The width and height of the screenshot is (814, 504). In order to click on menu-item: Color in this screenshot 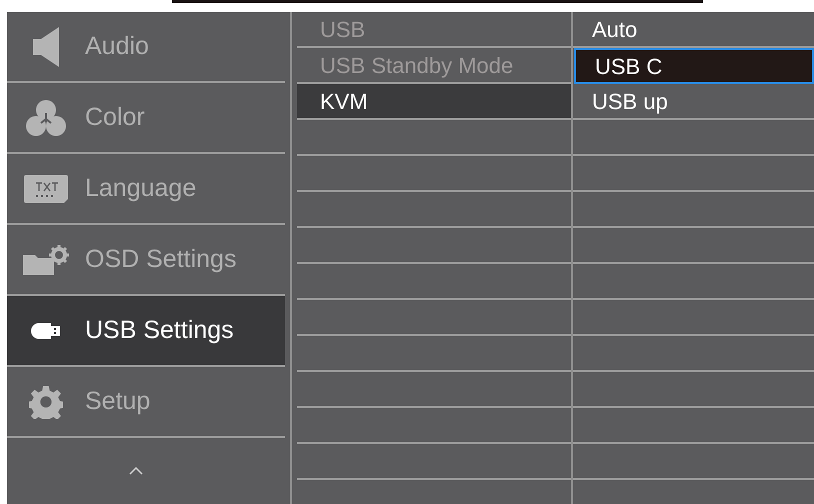, I will do `click(146, 118)`.